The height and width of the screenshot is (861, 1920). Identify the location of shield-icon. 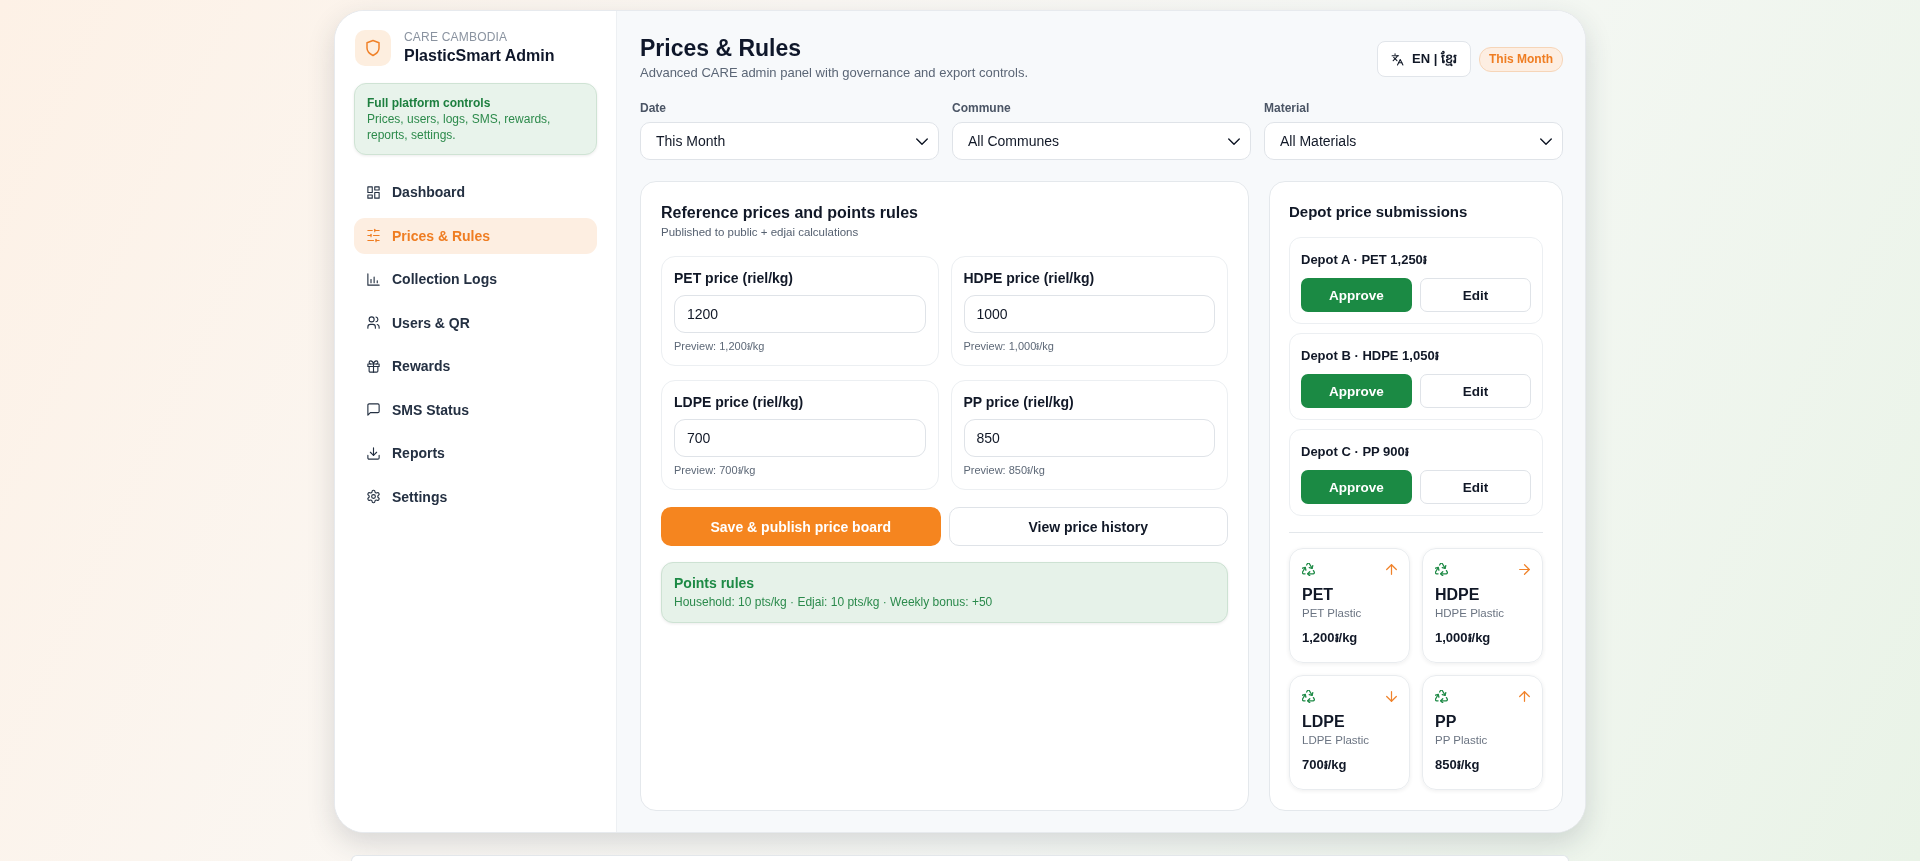
(373, 48).